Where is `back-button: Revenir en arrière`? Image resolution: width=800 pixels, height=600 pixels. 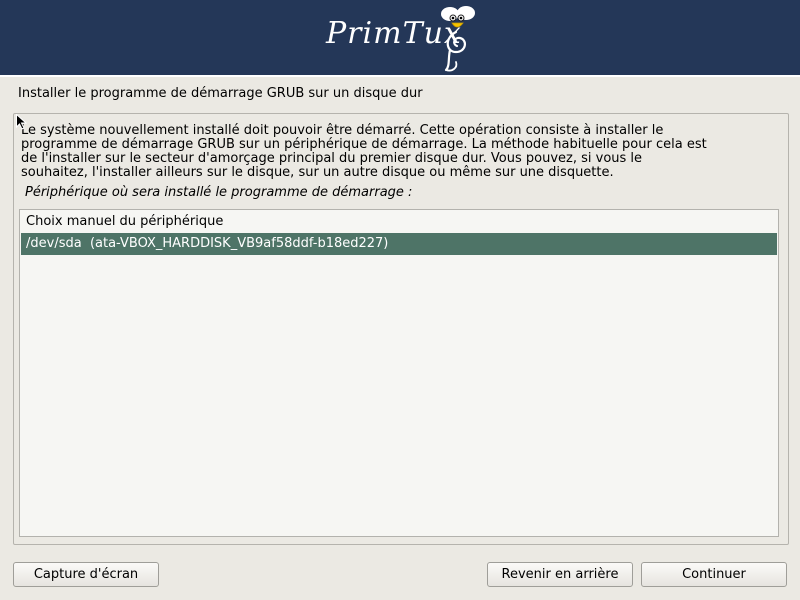 back-button: Revenir en arrière is located at coordinates (560, 574).